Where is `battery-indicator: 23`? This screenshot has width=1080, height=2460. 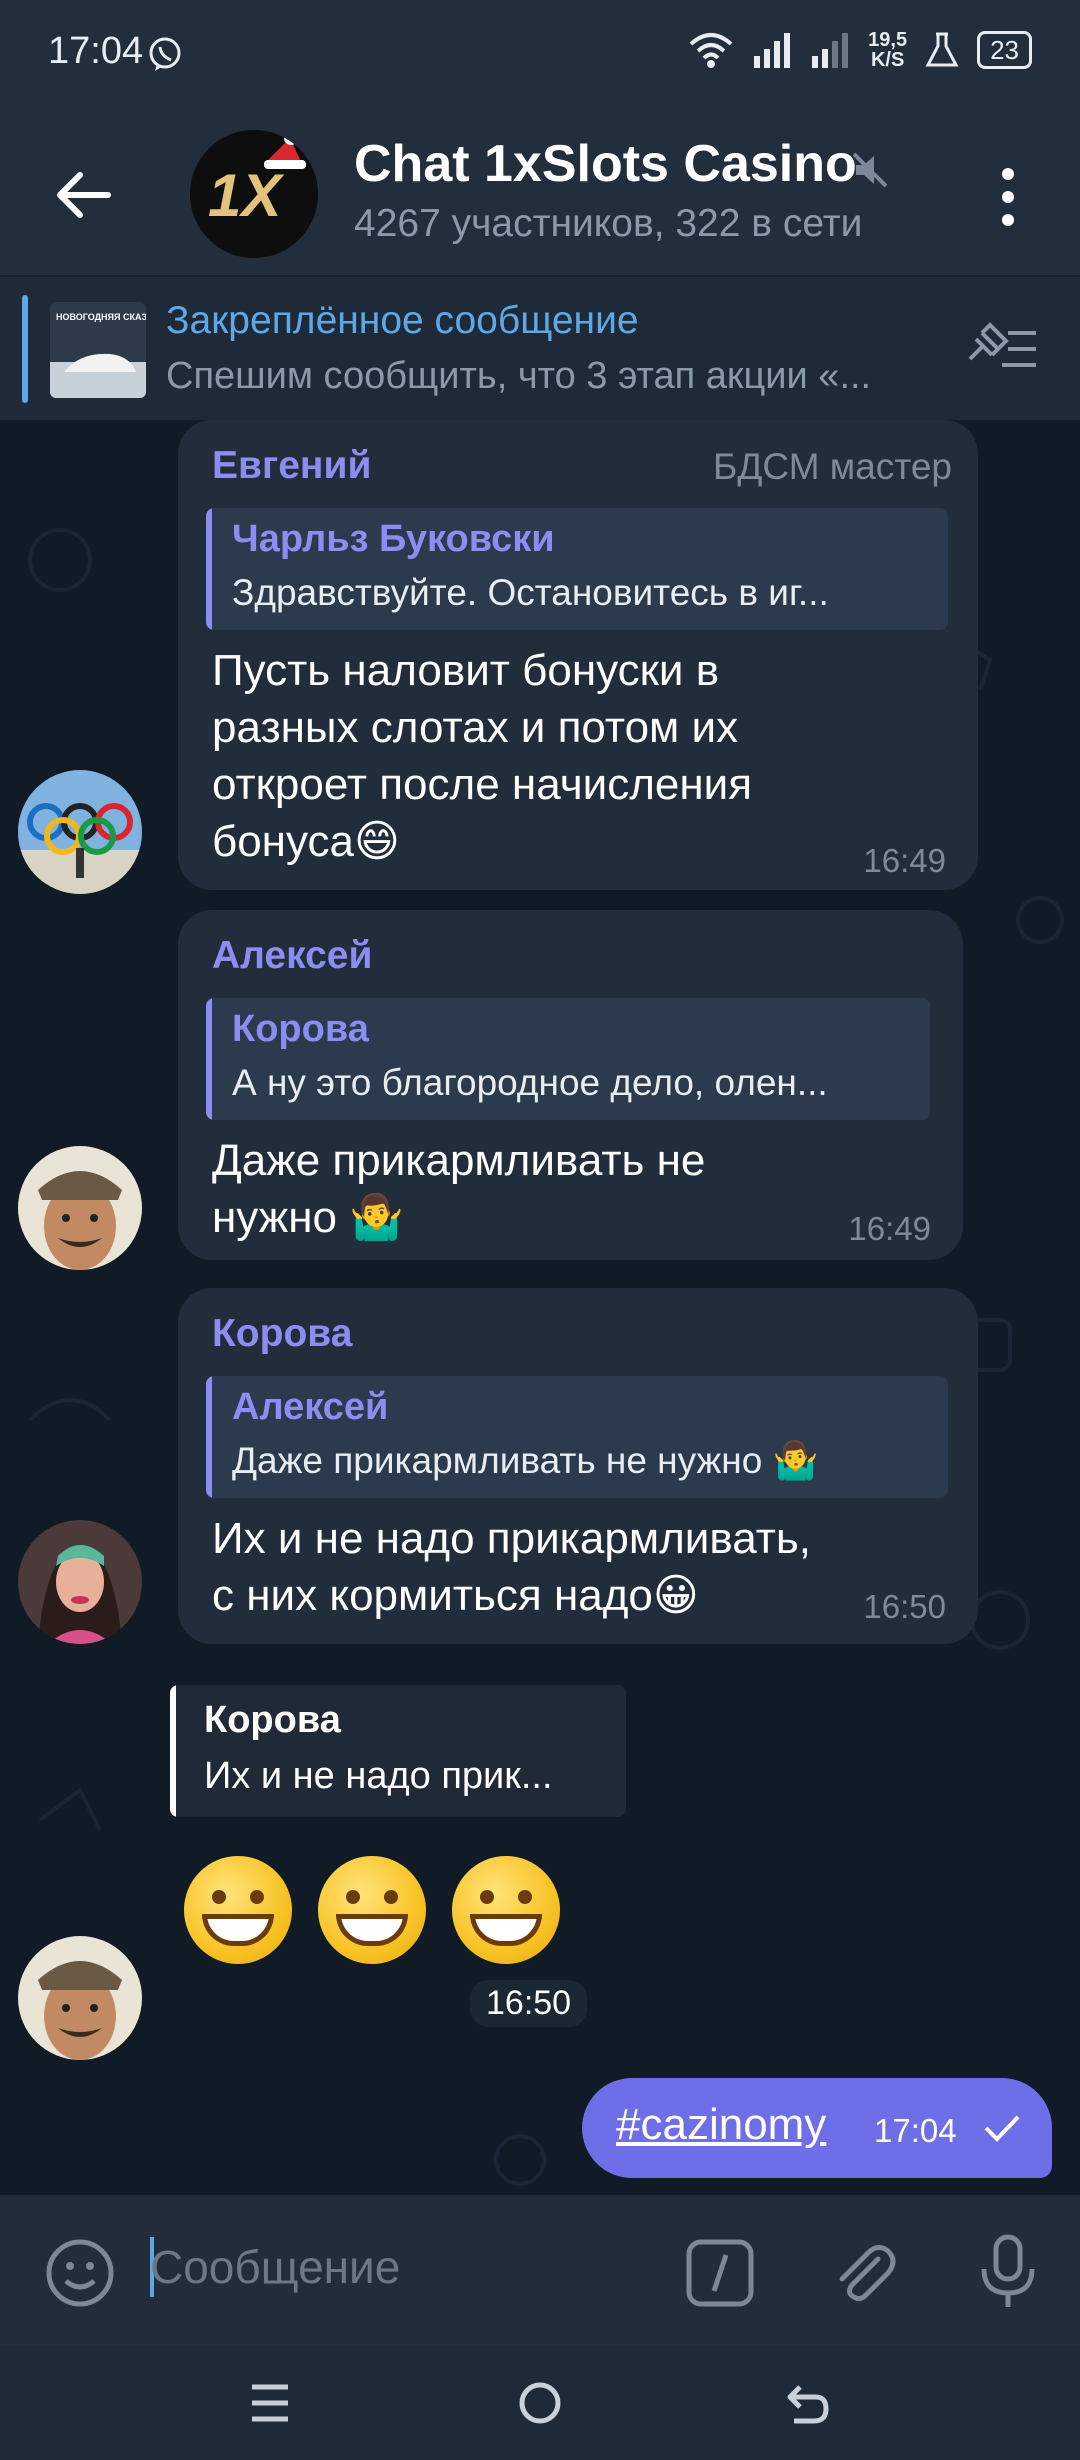 battery-indicator: 23 is located at coordinates (1004, 50).